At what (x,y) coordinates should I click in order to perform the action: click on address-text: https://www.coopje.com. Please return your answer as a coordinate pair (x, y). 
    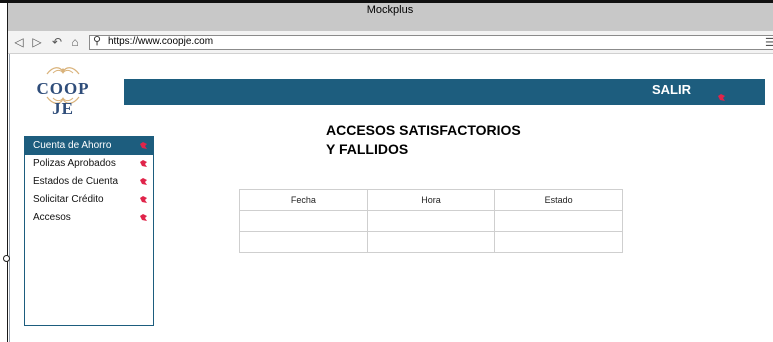
    Looking at the image, I should click on (160, 41).